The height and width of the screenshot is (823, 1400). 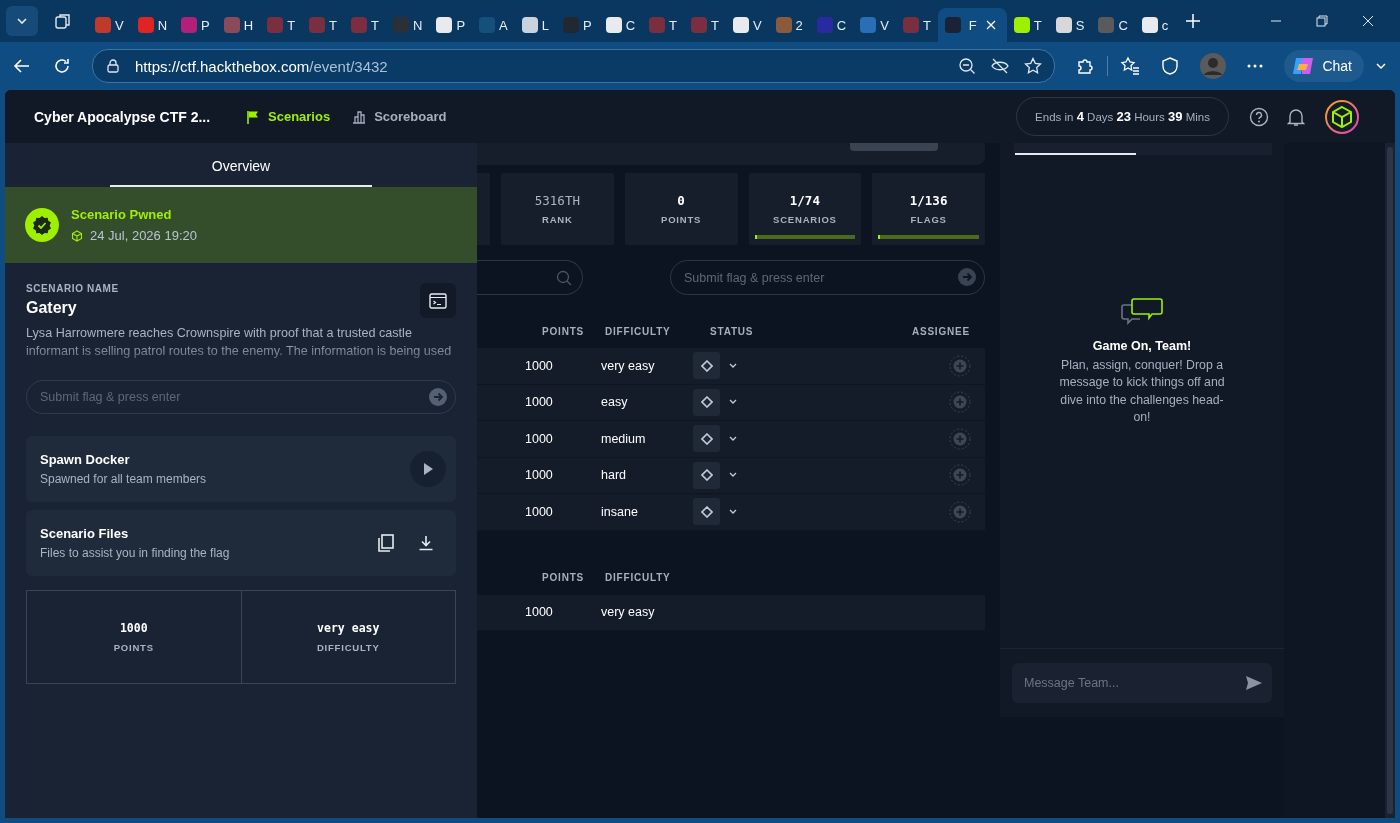 I want to click on browser-tab: S, so click(x=1070, y=25).